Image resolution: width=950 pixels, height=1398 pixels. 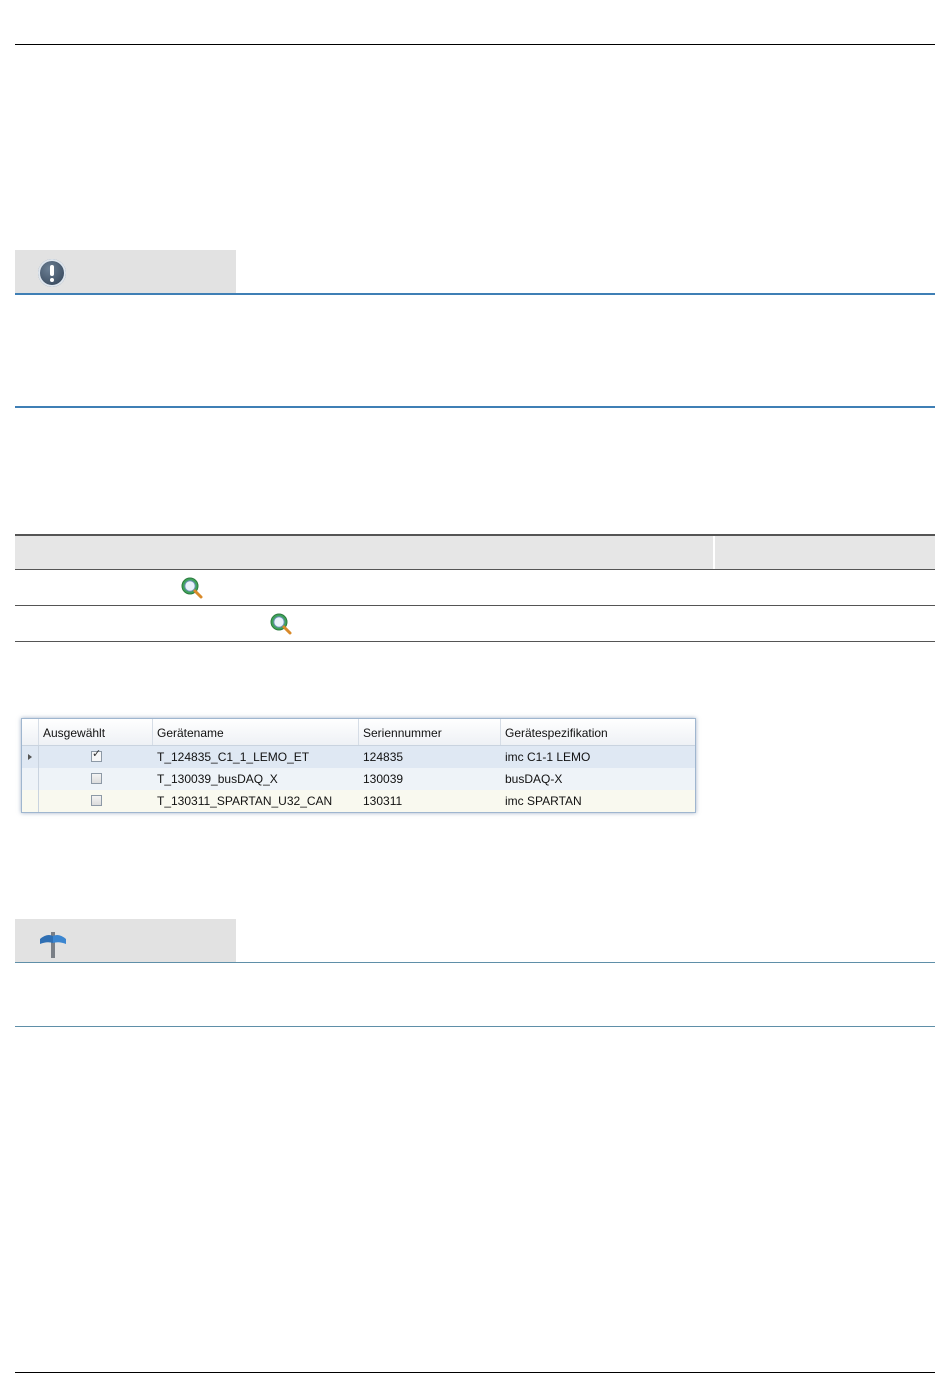 What do you see at coordinates (217, 779) in the screenshot?
I see `device-name-cell: T_130039_busDAQ_X` at bounding box center [217, 779].